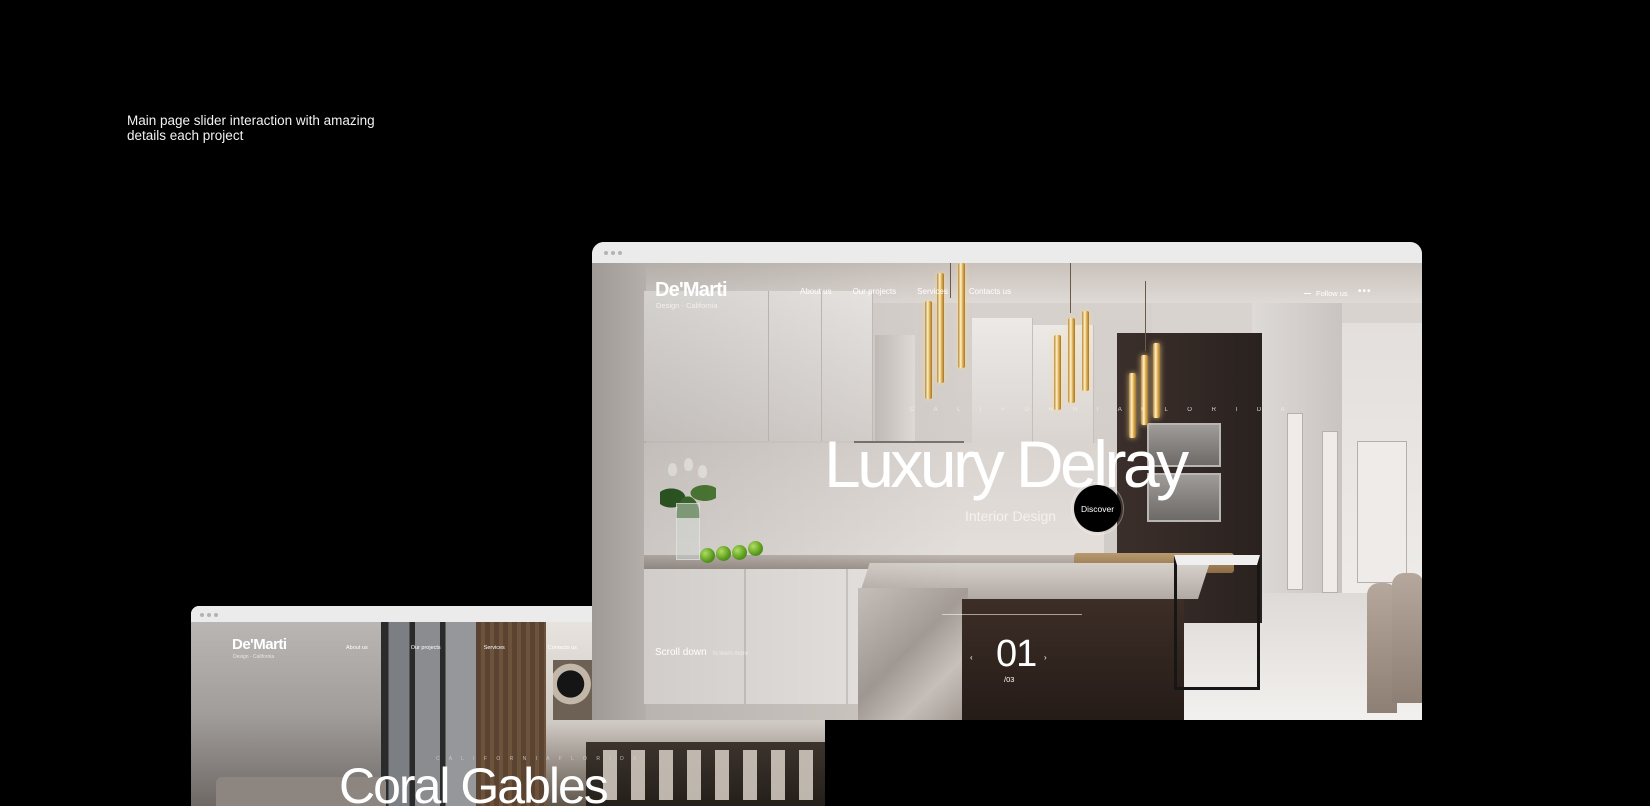  I want to click on discover-button: Discover, so click(1097, 508).